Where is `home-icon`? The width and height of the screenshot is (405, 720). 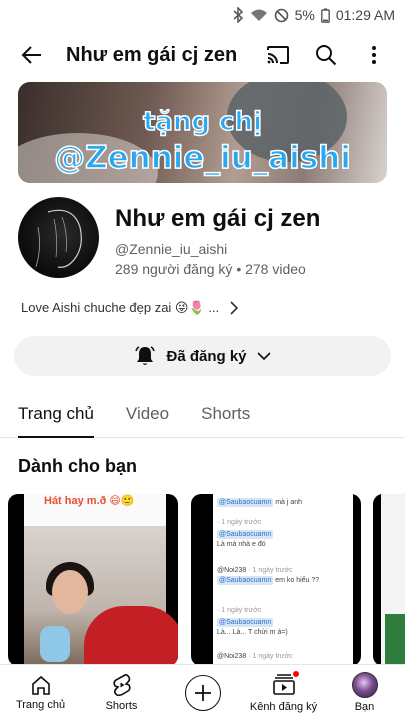
home-icon is located at coordinates (40, 685).